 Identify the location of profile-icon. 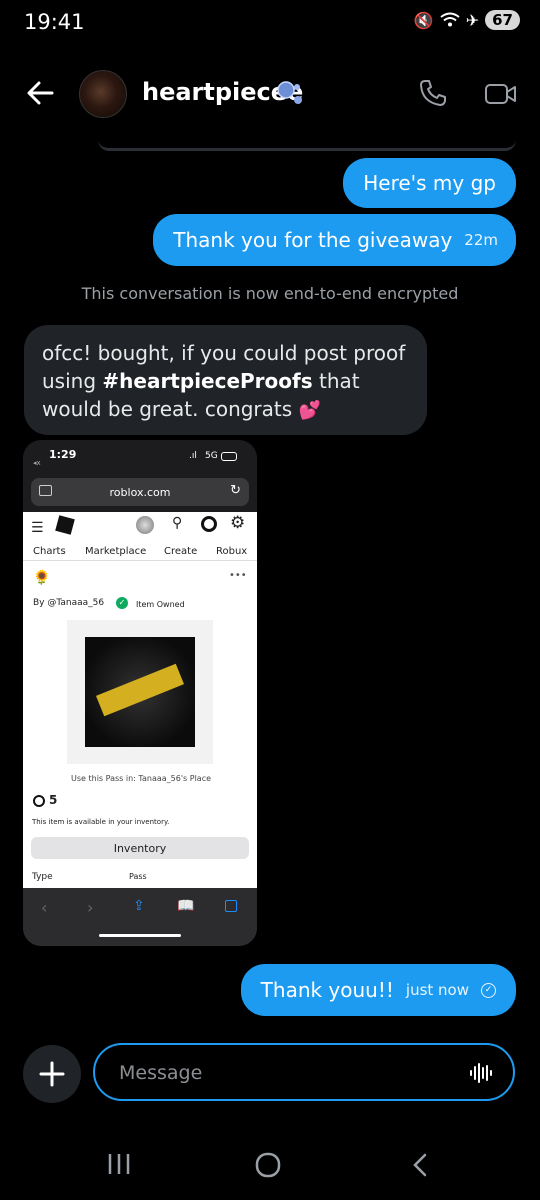
(145, 525).